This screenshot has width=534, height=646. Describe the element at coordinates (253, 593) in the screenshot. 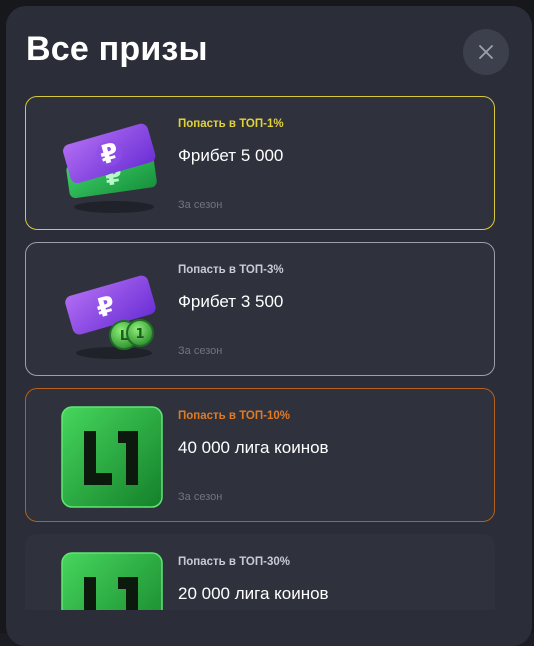

I see `prize-name: 20 000 лига коинов` at that location.